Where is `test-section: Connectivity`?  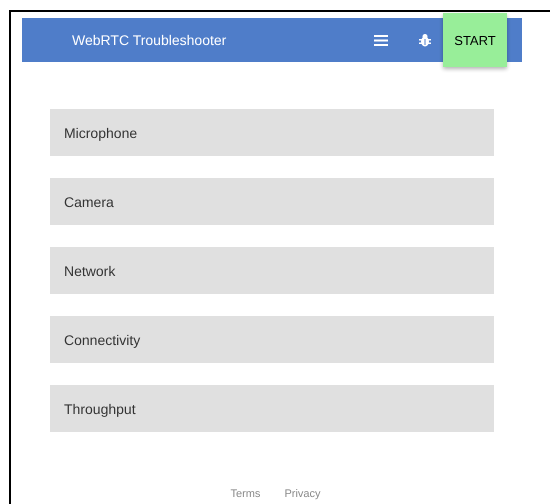
test-section: Connectivity is located at coordinates (272, 339).